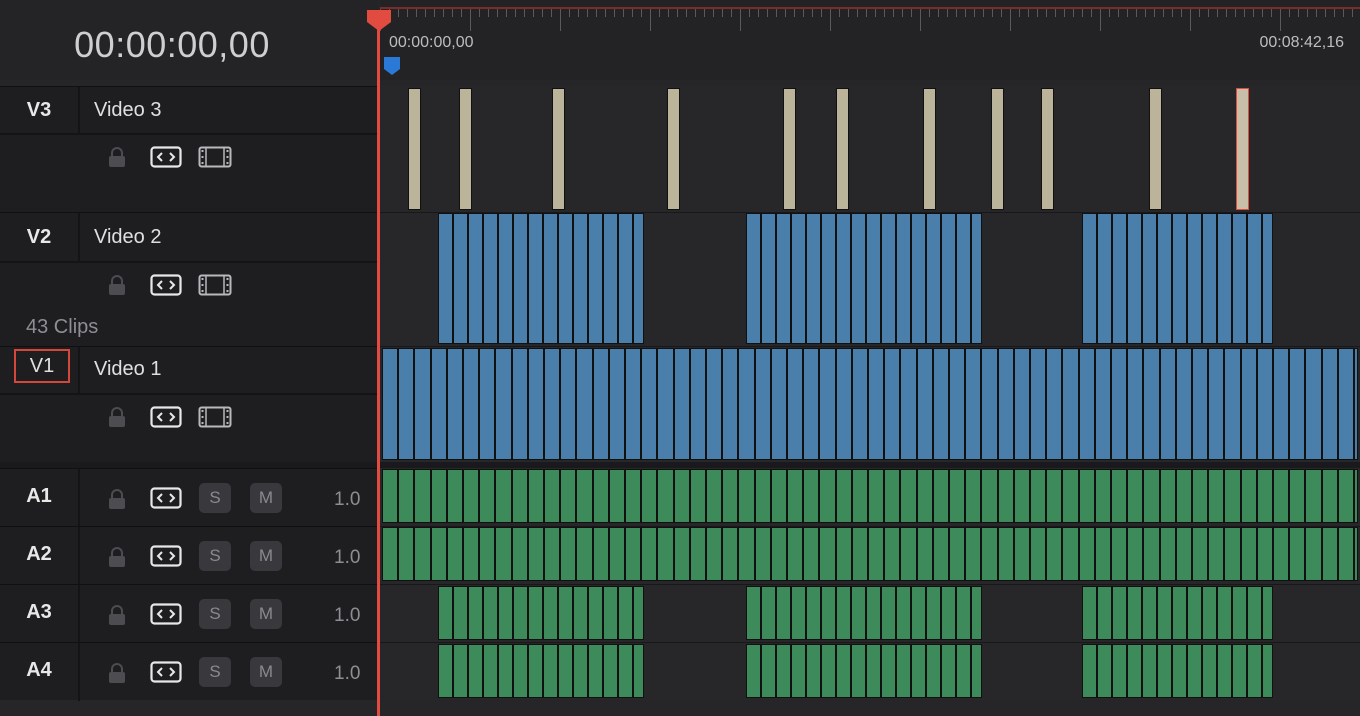 Image resolution: width=1360 pixels, height=716 pixels. Describe the element at coordinates (127, 110) in the screenshot. I see `track-name: Video 3` at that location.